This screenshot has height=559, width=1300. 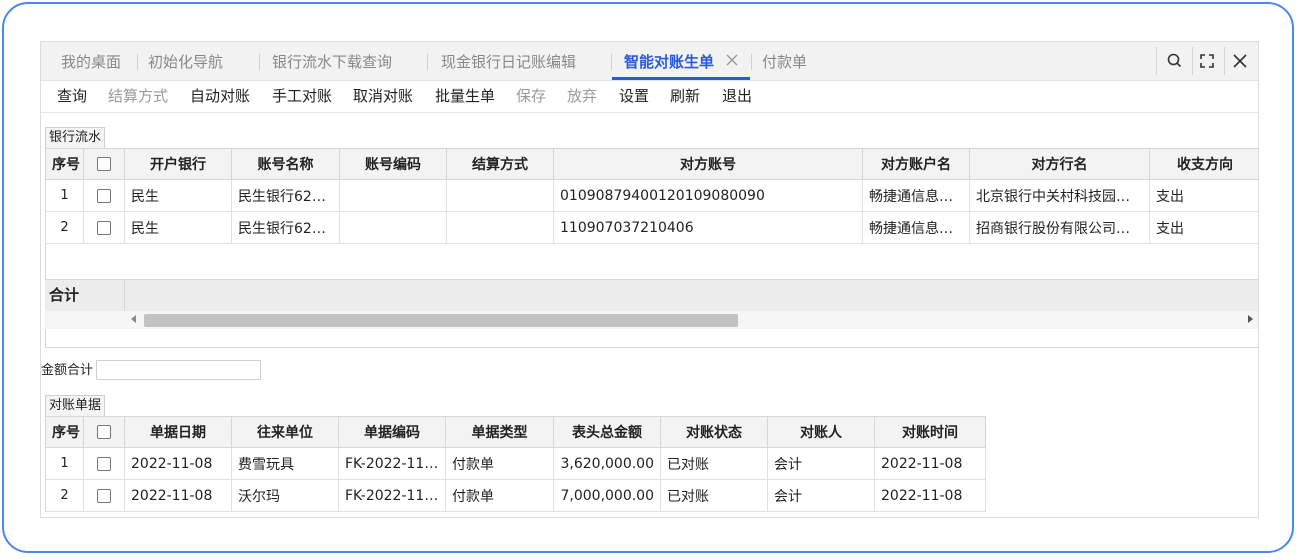 What do you see at coordinates (708, 164) in the screenshot?
I see `column-header: 对方账号` at bounding box center [708, 164].